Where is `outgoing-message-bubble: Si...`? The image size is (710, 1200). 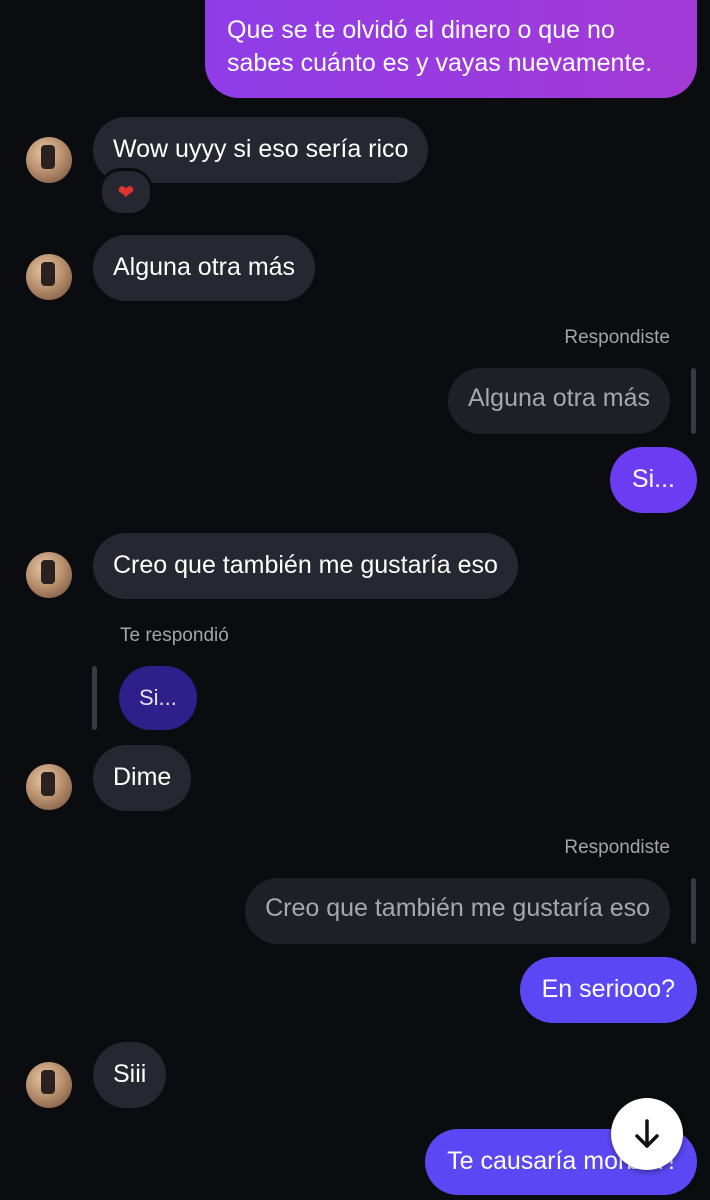 outgoing-message-bubble: Si... is located at coordinates (653, 480).